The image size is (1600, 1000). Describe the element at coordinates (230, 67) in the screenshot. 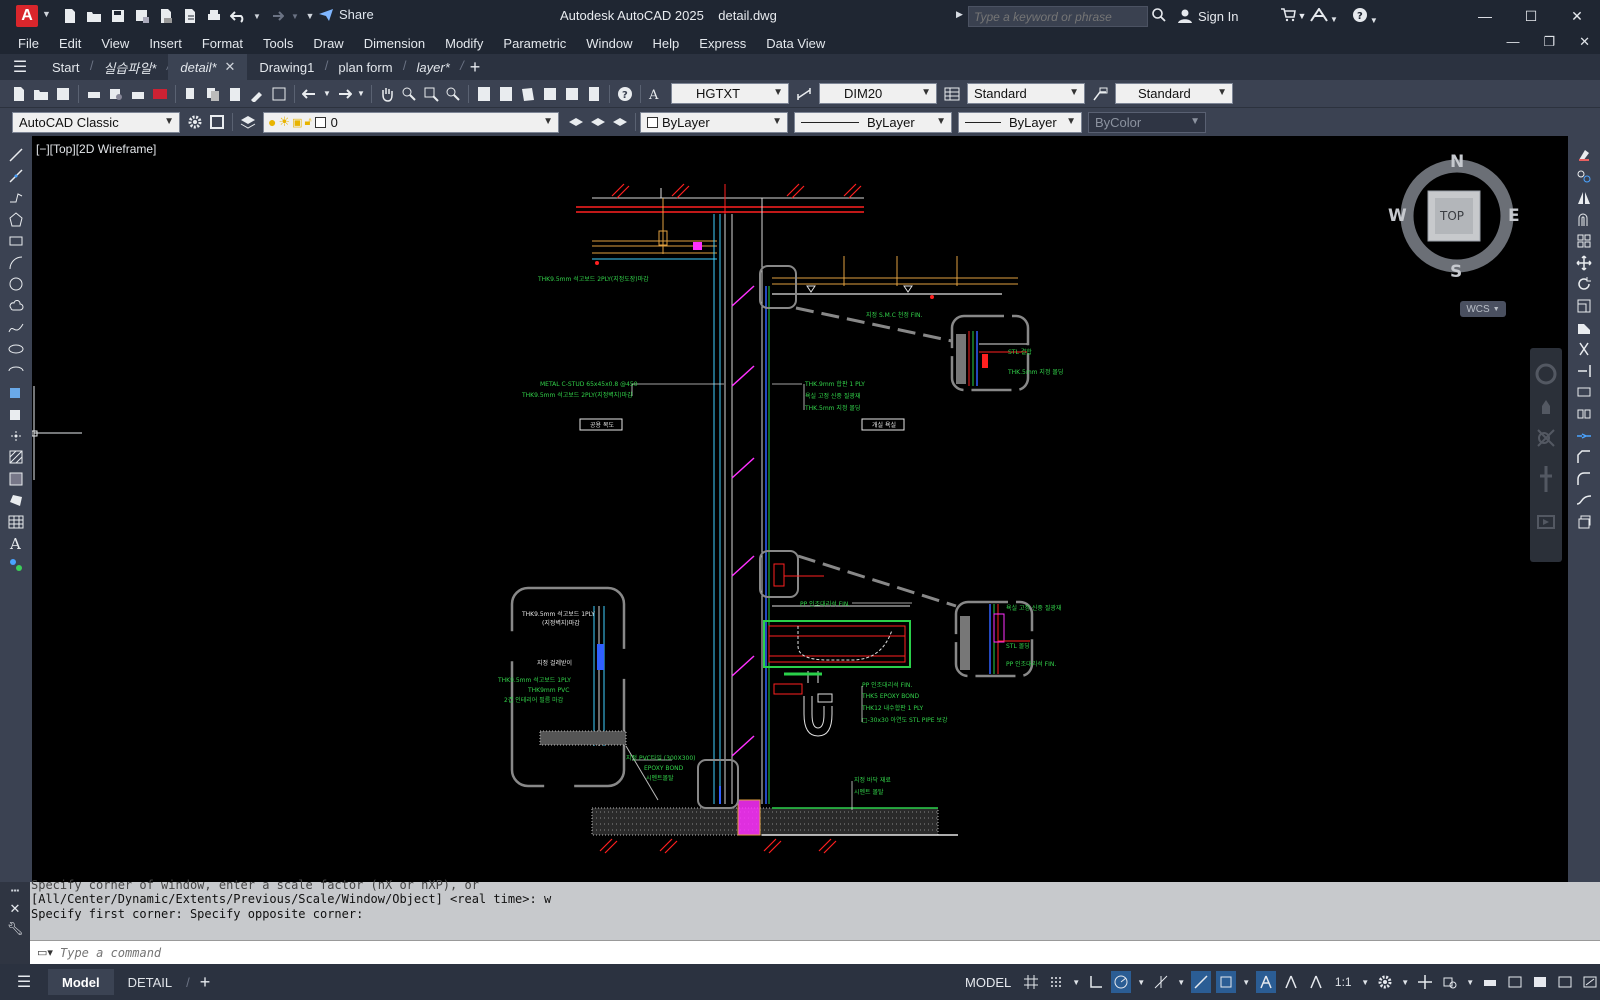

I see `tab-close-icon: ✕` at that location.